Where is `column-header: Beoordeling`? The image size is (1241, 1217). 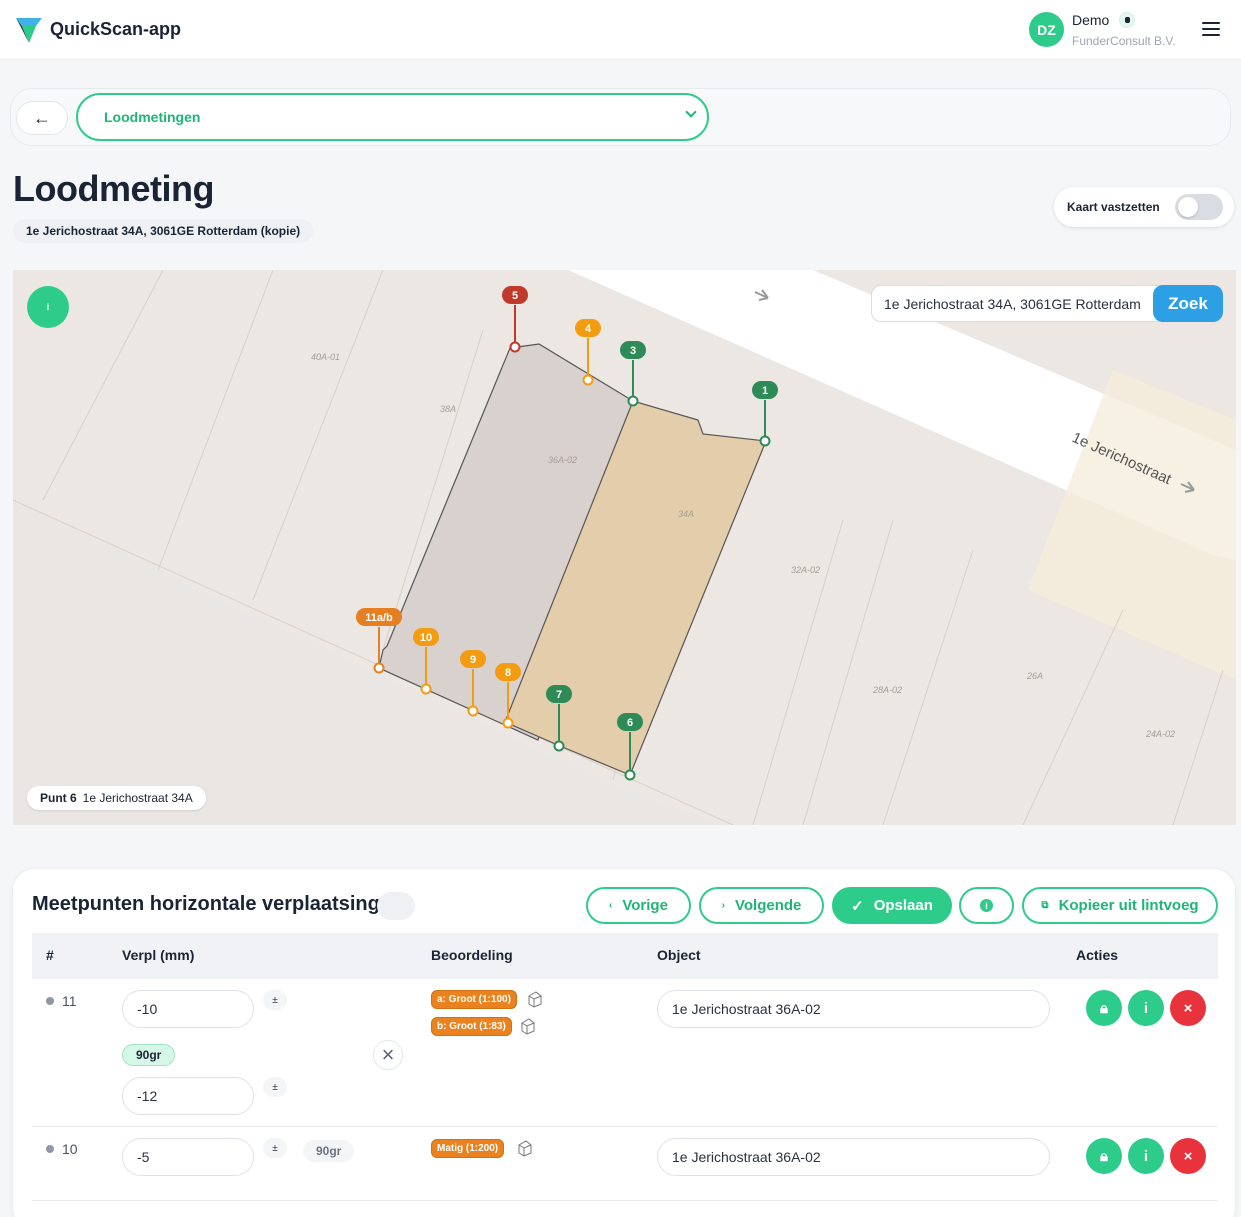 column-header: Beoordeling is located at coordinates (472, 955).